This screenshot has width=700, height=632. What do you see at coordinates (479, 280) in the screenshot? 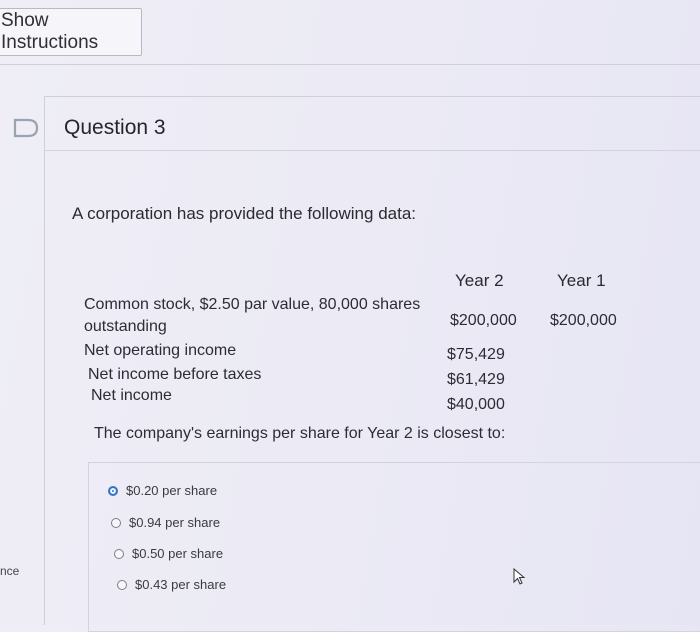
I see `column-header-year2: Year 2` at bounding box center [479, 280].